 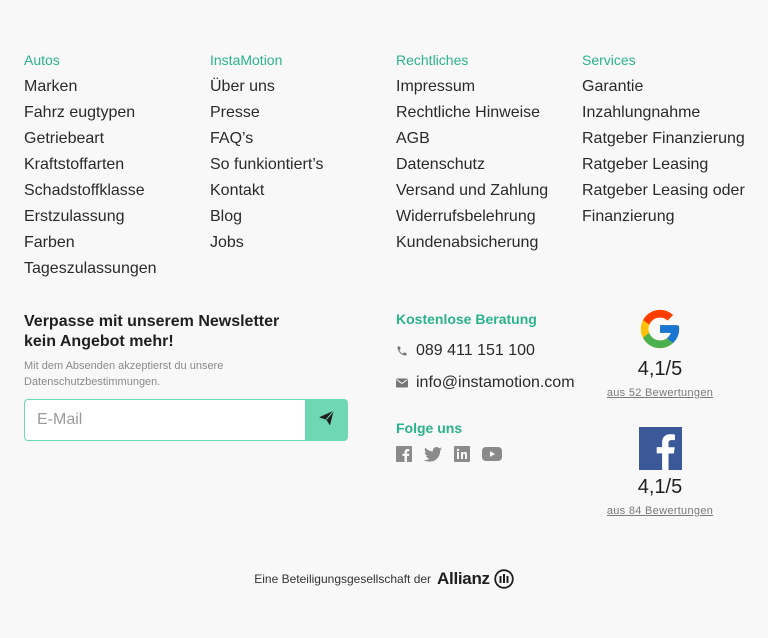 What do you see at coordinates (492, 454) in the screenshot?
I see `youtube-icon` at bounding box center [492, 454].